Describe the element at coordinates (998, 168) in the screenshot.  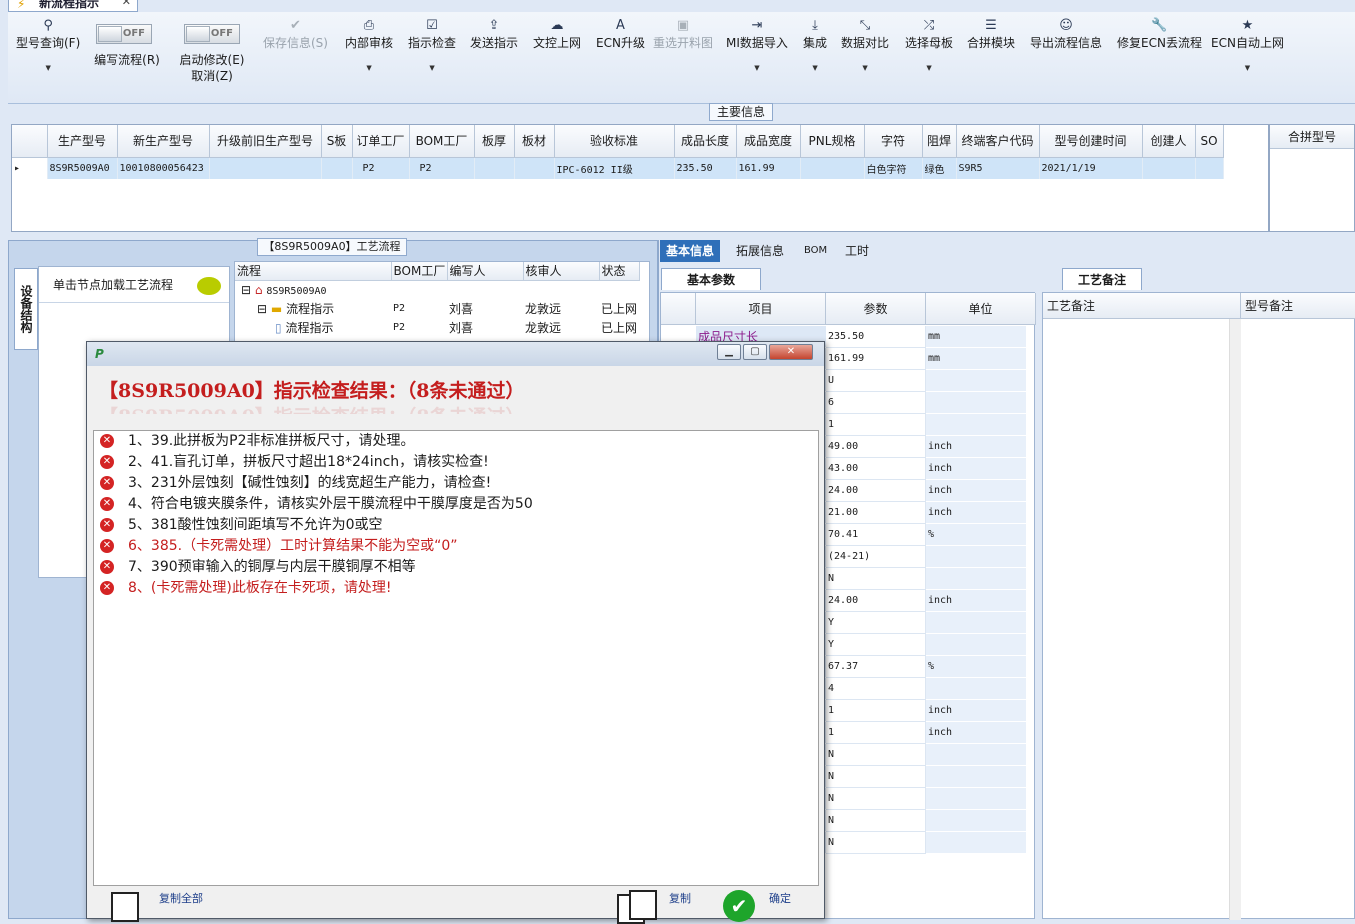
I see `table-cell: S9R5` at that location.